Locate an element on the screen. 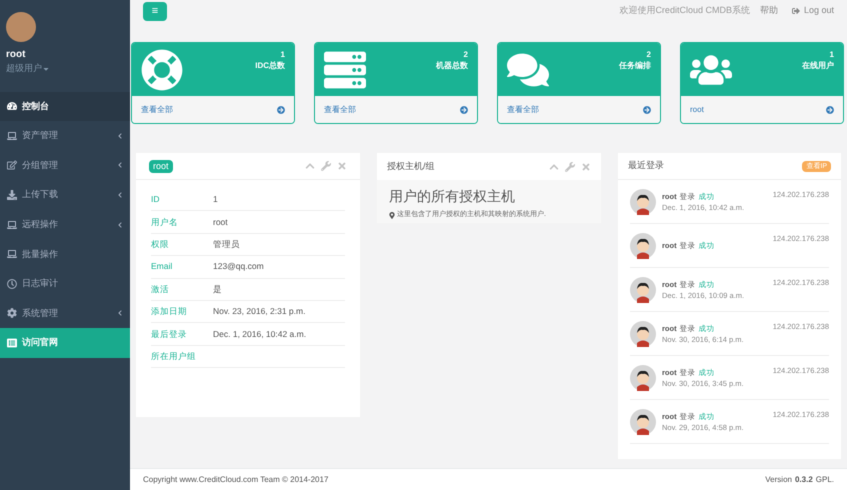  field-value: 是 is located at coordinates (217, 289).